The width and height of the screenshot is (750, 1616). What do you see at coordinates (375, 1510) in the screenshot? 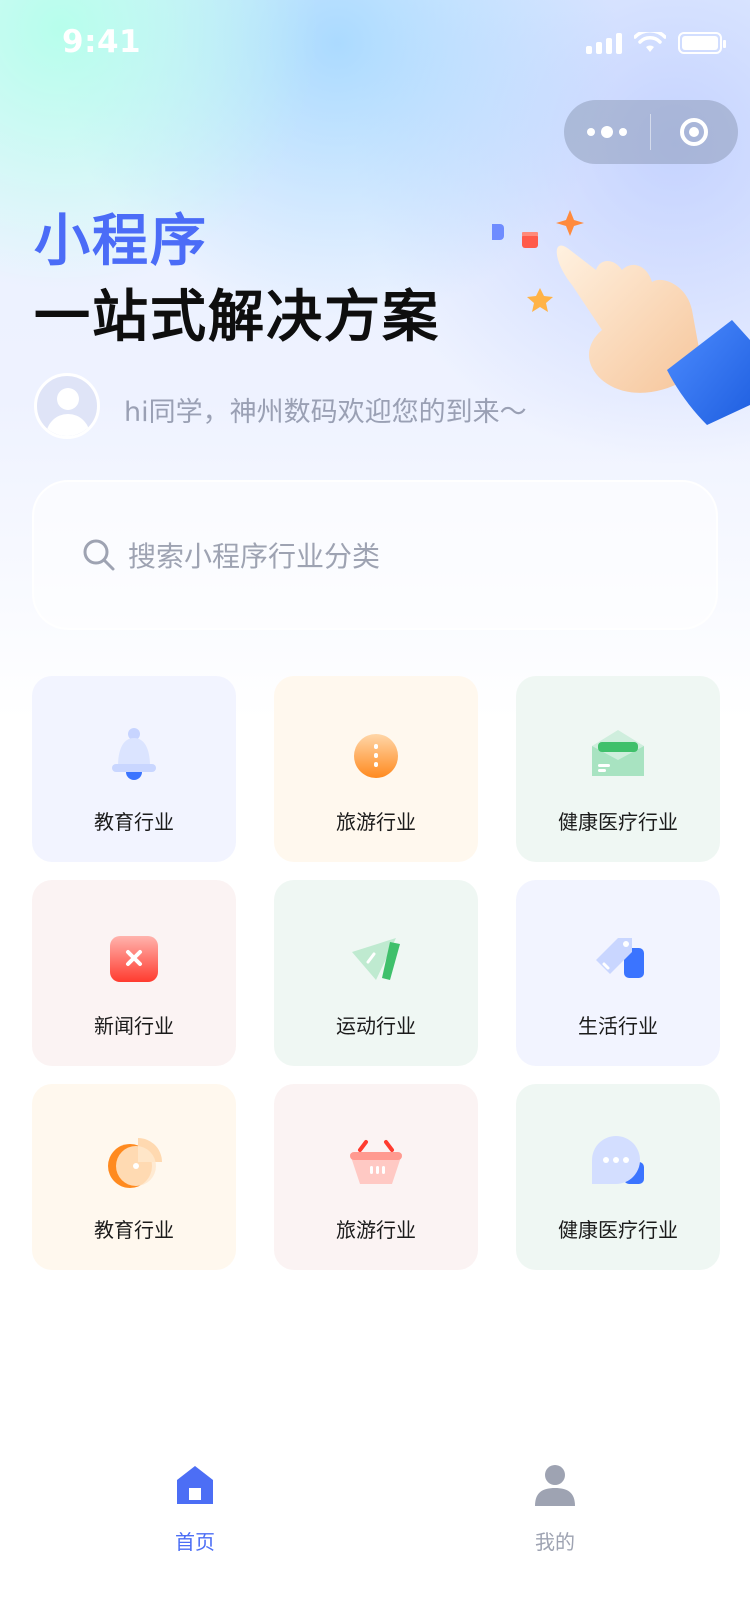
I see `bottom-tab-bar: 首页 我的` at bounding box center [375, 1510].